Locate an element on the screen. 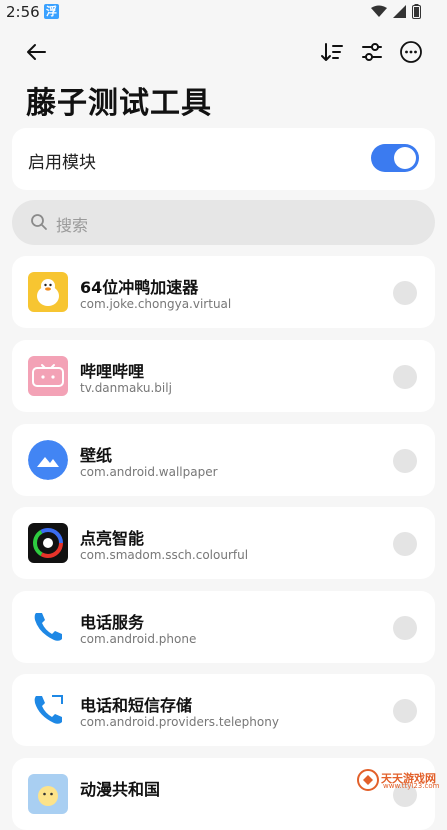 The width and height of the screenshot is (447, 830). battery-icon is located at coordinates (416, 11).